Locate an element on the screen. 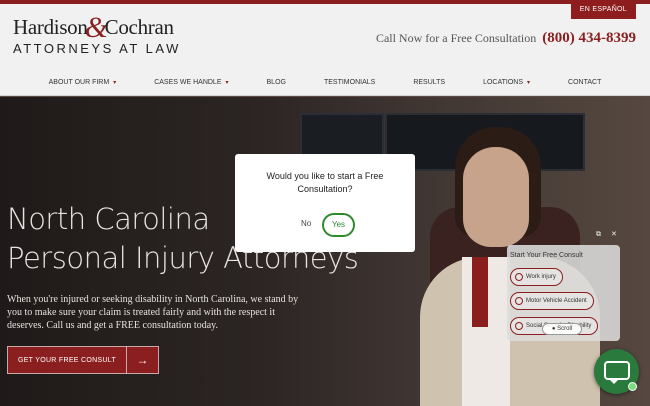  close-icon: ✕ is located at coordinates (614, 234).